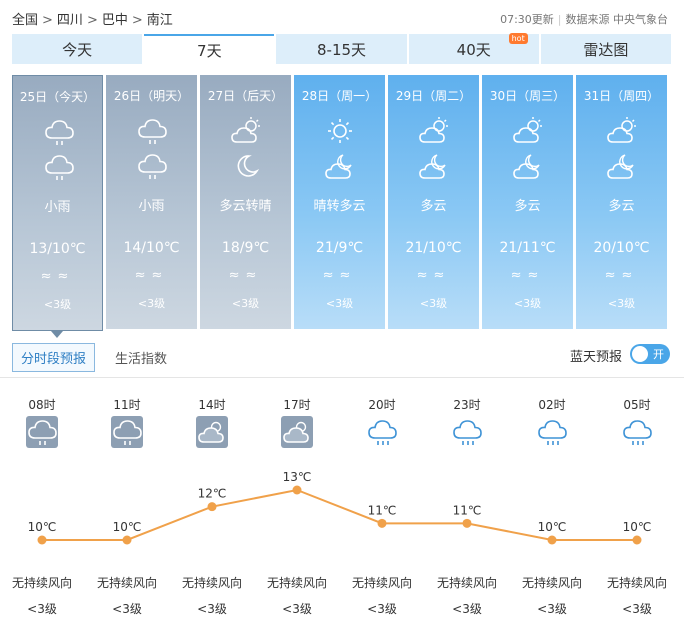  I want to click on toggle-label: 开, so click(658, 354).